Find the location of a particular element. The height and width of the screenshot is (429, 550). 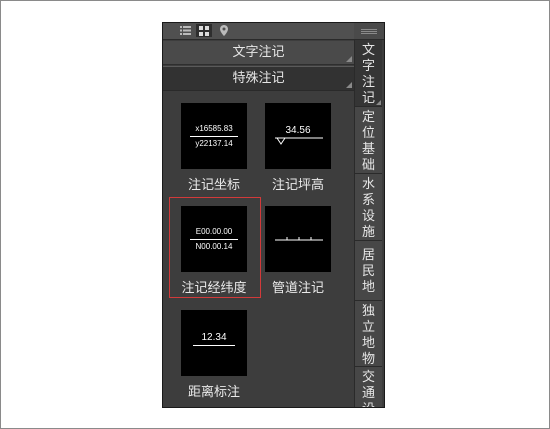

tab-char: 立 is located at coordinates (368, 327).